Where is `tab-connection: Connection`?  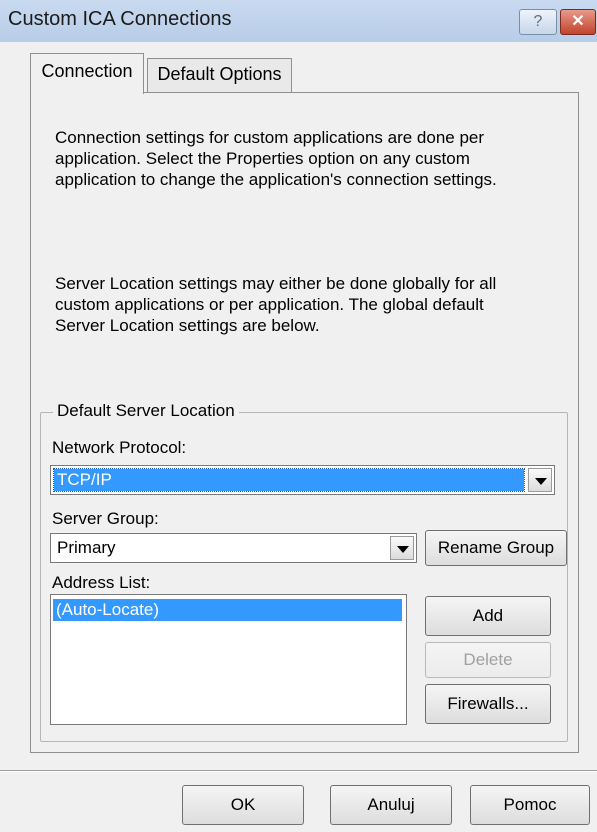
tab-connection: Connection is located at coordinates (87, 73).